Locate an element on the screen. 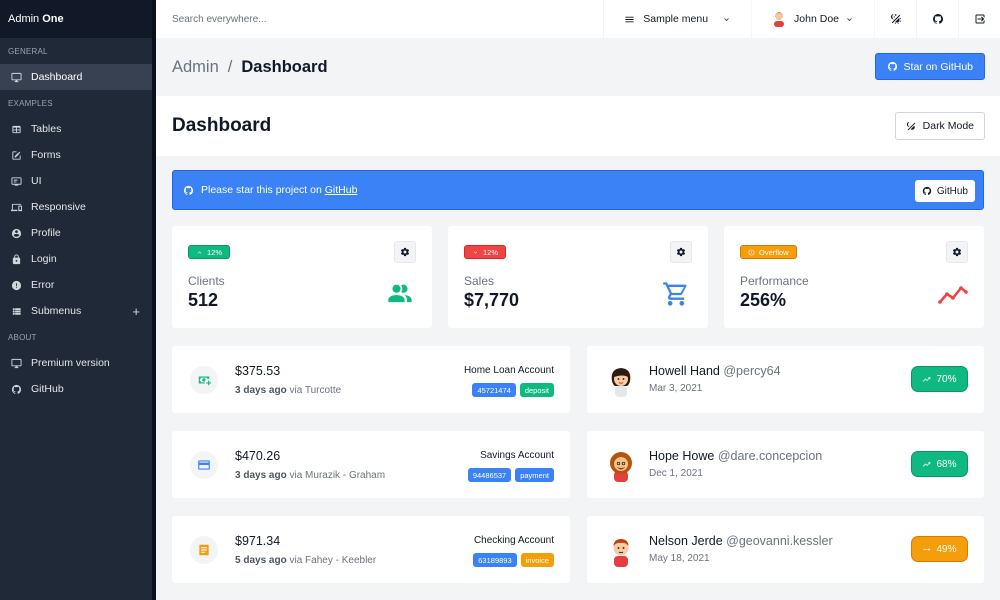 Image resolution: width=1000 pixels, height=600 pixels. sidebar-item-submenus: Submenus + is located at coordinates (76, 311).